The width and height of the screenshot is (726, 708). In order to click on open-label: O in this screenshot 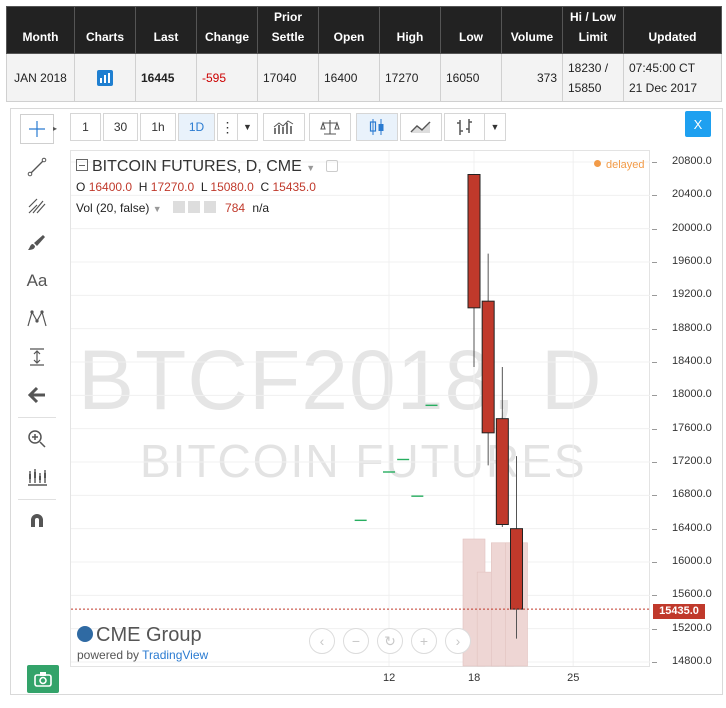, I will do `click(81, 187)`.